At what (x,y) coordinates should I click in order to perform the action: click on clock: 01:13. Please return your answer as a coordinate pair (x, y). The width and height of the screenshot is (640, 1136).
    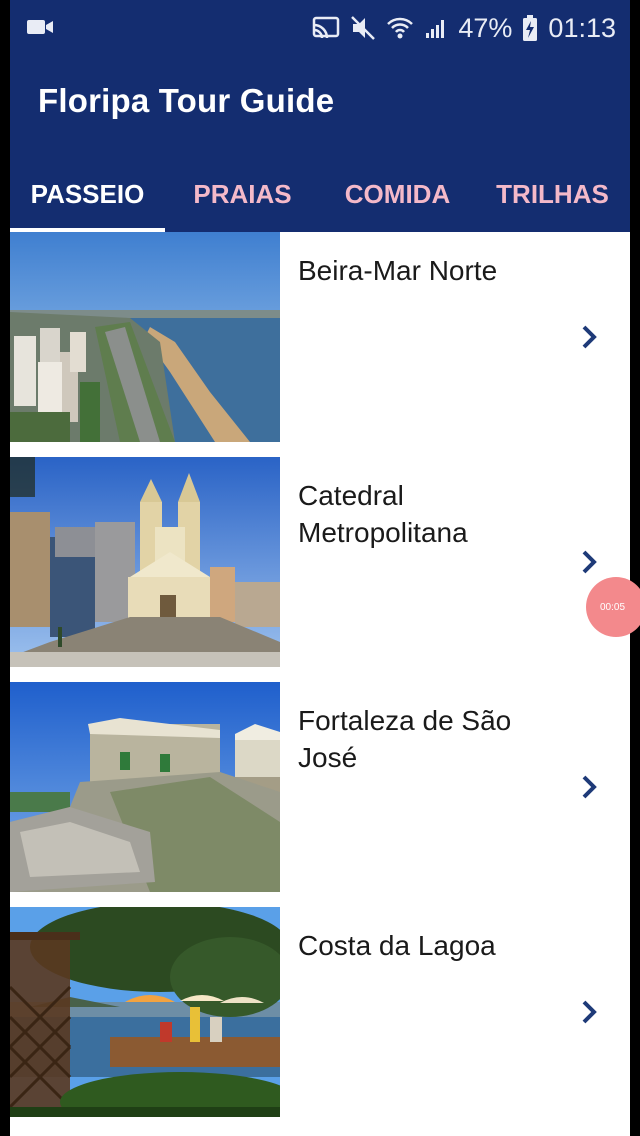
    Looking at the image, I should click on (582, 27).